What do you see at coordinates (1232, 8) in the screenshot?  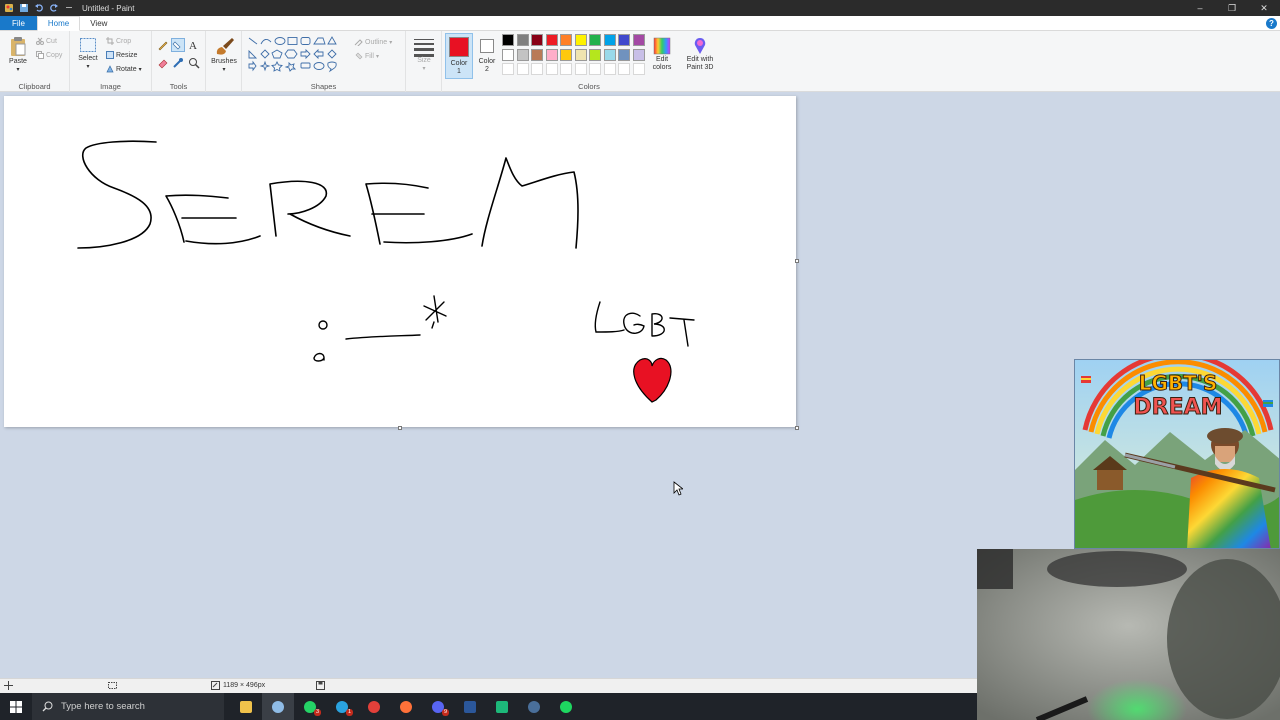 I see `restore-button: ❐` at bounding box center [1232, 8].